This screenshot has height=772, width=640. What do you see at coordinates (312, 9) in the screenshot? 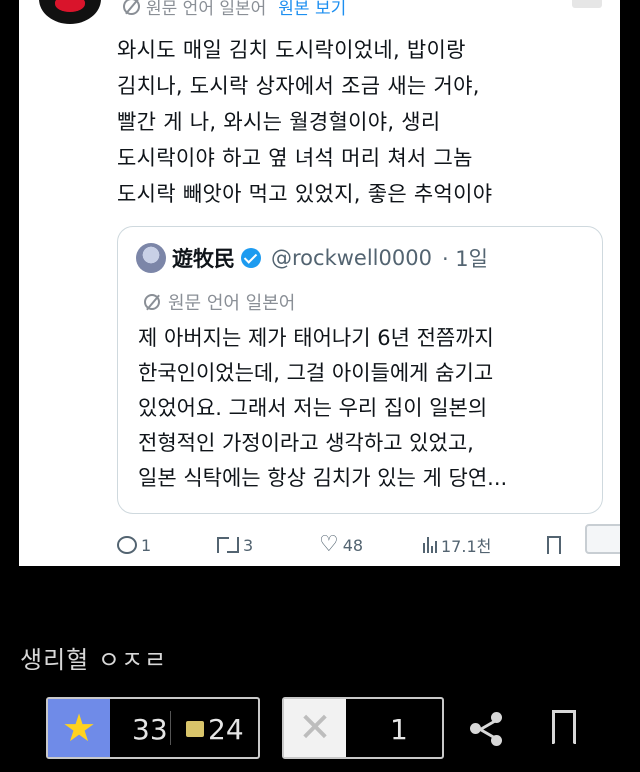
I see `show-original-link: 원본 보기` at bounding box center [312, 9].